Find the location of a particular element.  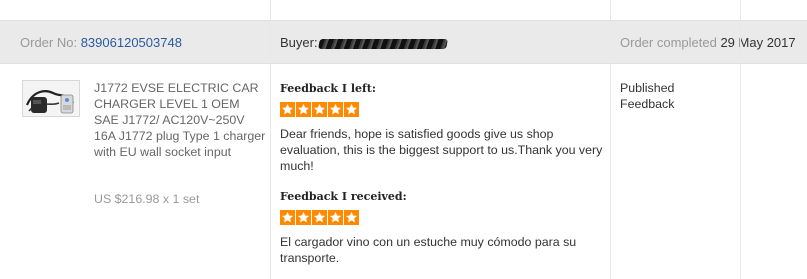

published-feedback-status: Published Feedback is located at coordinates (647, 96).